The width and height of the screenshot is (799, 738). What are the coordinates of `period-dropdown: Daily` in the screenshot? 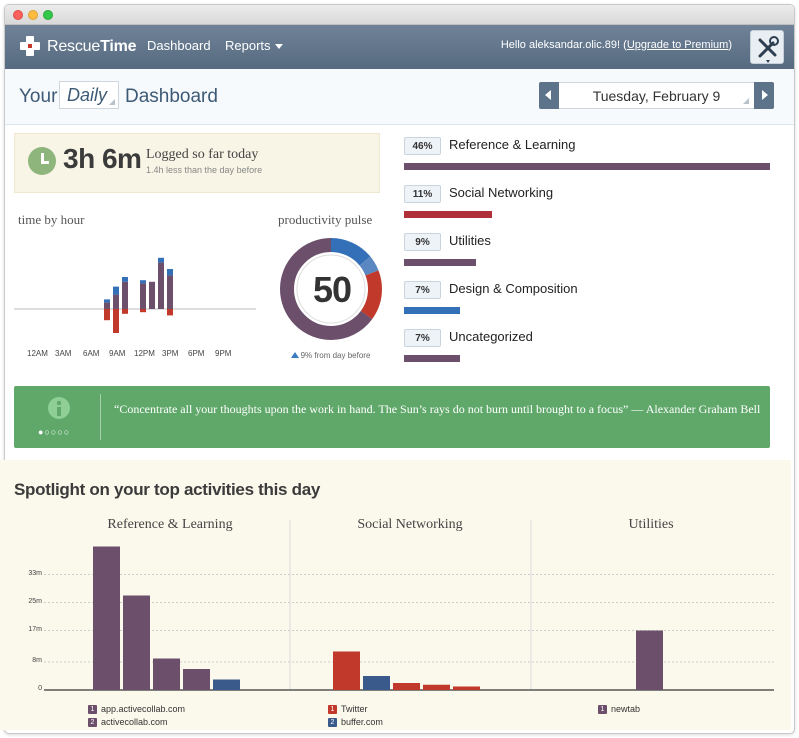 It's located at (89, 95).